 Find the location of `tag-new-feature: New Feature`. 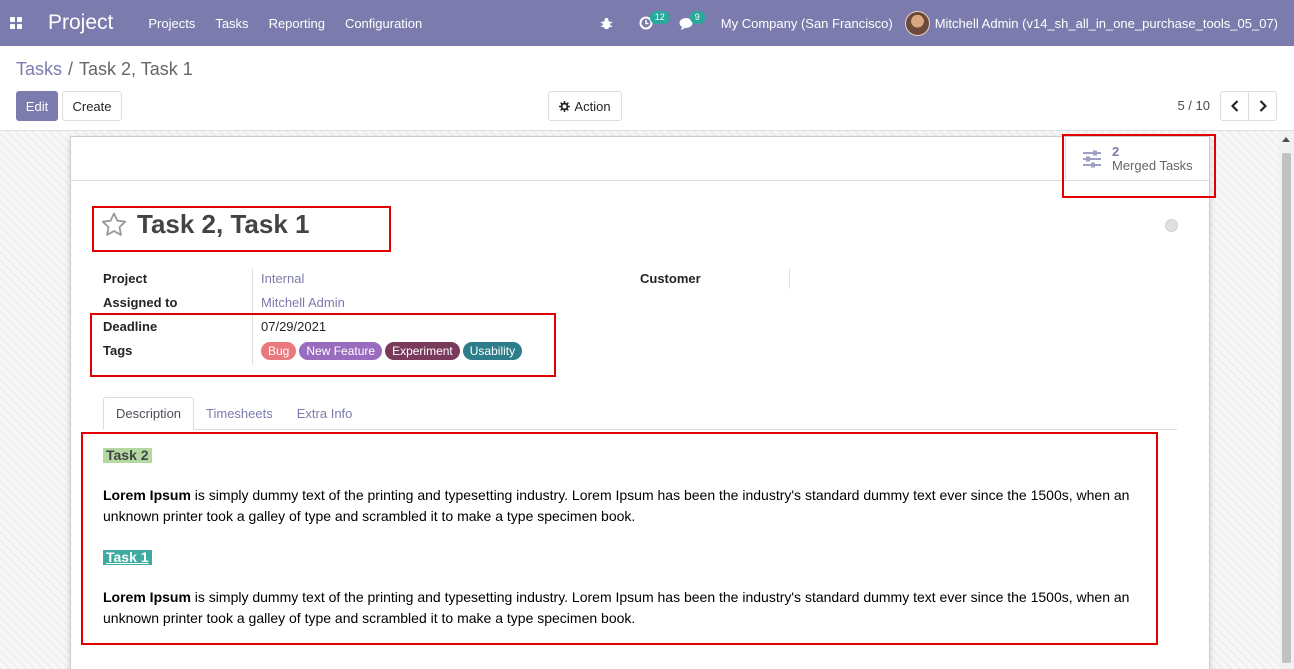

tag-new-feature: New Feature is located at coordinates (341, 351).